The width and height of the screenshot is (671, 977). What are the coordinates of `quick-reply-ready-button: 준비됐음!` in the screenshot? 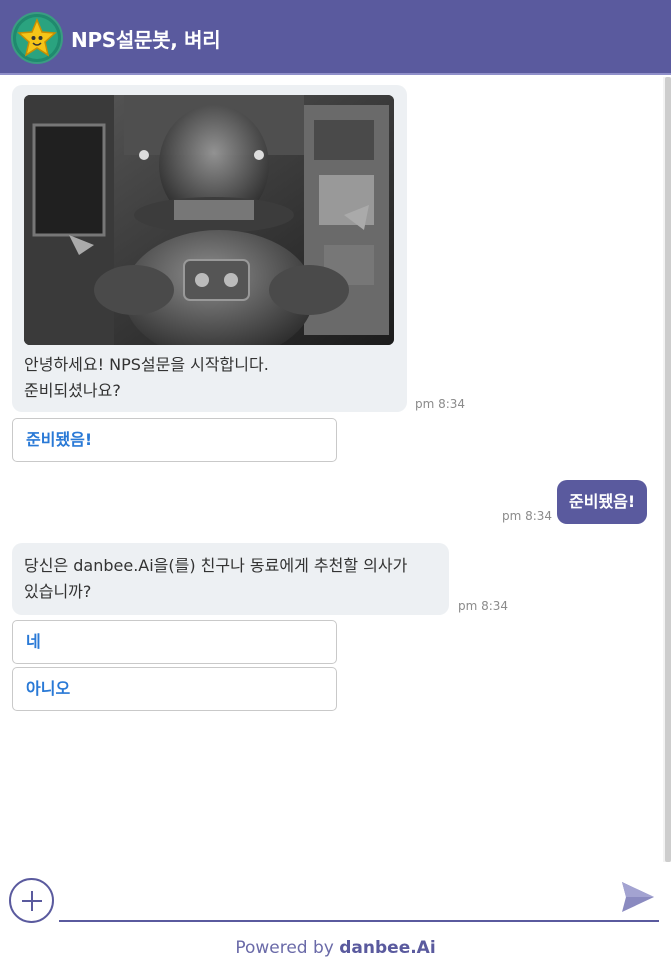 It's located at (174, 440).